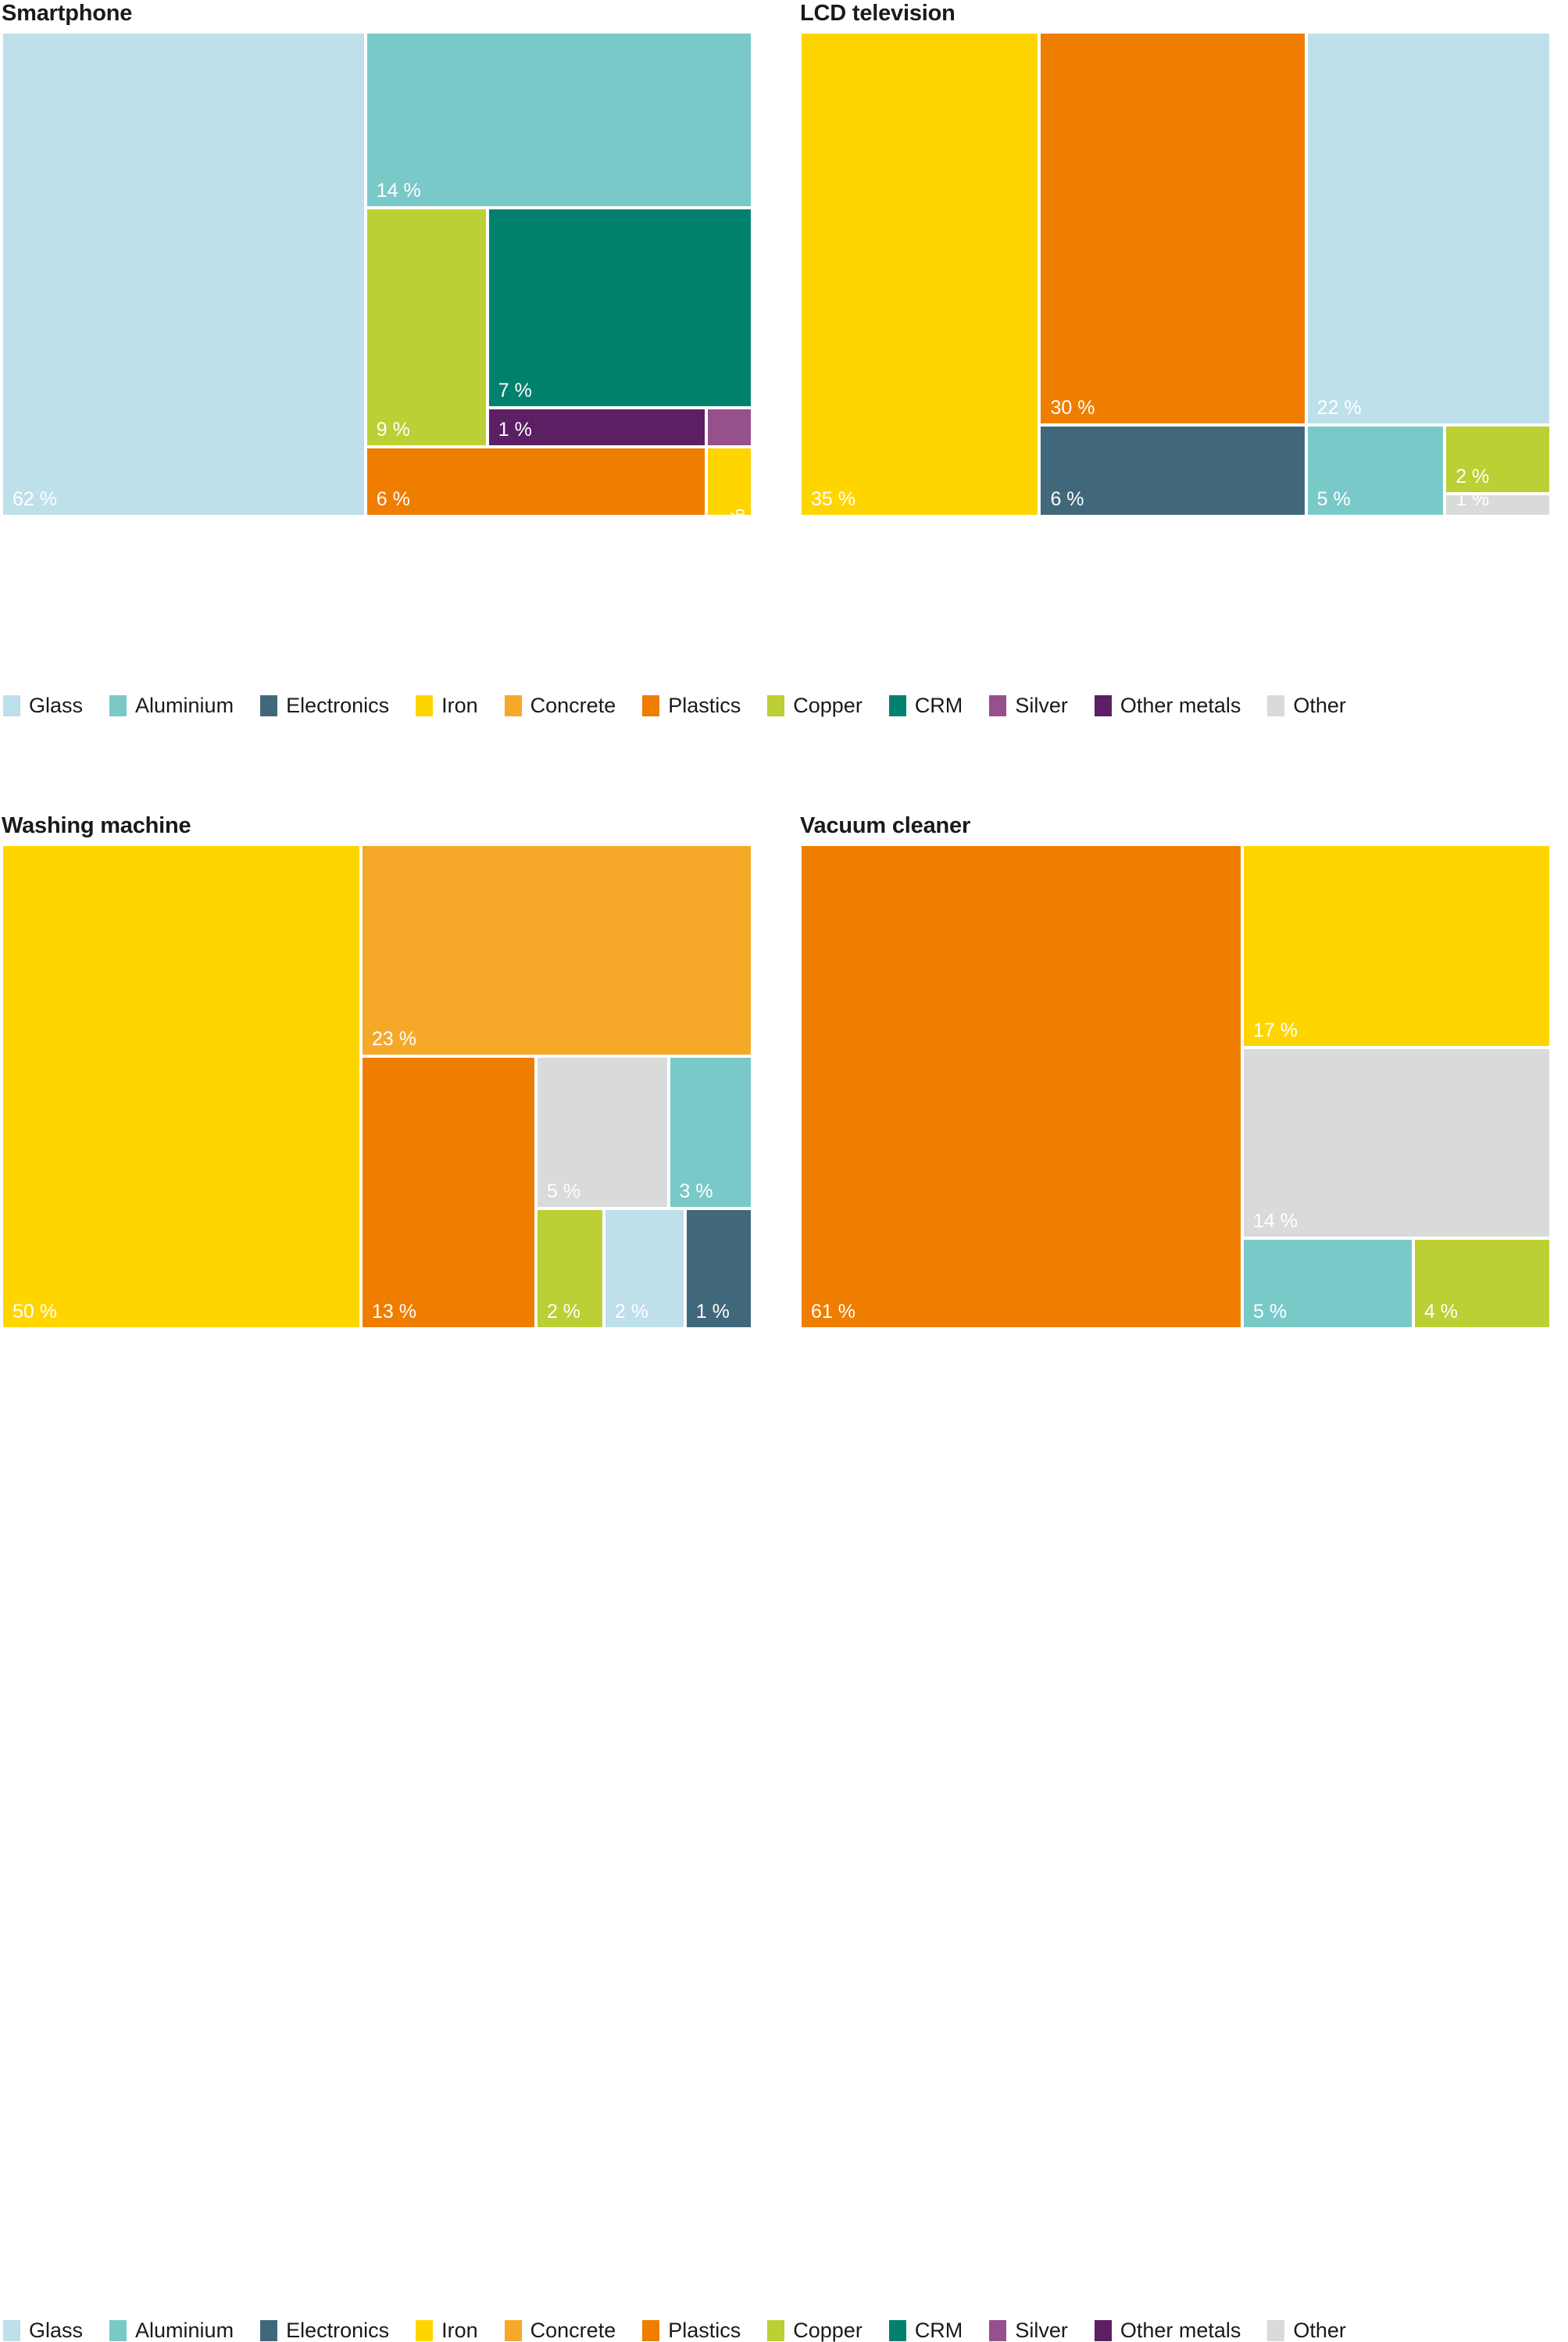  I want to click on treemap-cell: 61 %, so click(1021, 1086).